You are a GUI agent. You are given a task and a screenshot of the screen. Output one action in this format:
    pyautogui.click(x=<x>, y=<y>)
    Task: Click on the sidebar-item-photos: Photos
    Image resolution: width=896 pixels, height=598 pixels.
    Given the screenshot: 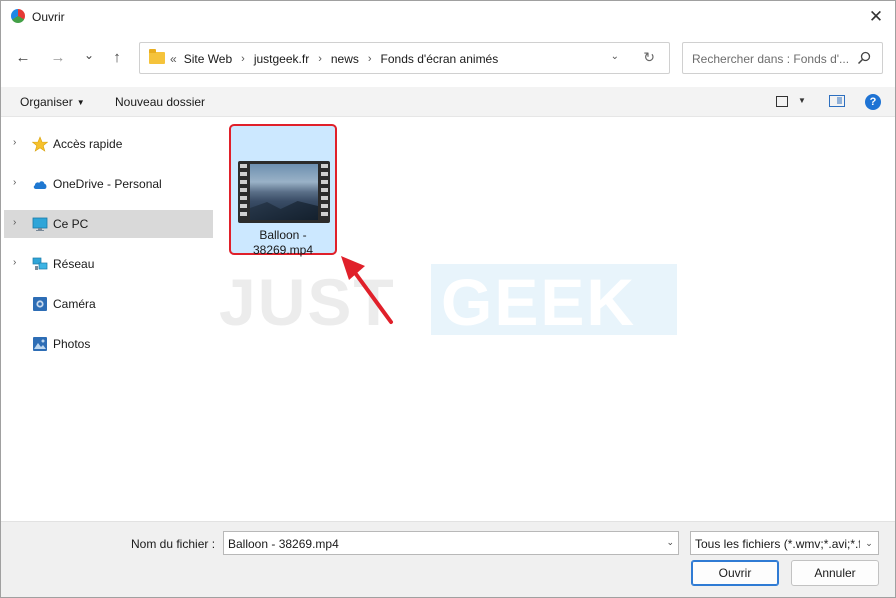 What is the action you would take?
    pyautogui.click(x=108, y=344)
    